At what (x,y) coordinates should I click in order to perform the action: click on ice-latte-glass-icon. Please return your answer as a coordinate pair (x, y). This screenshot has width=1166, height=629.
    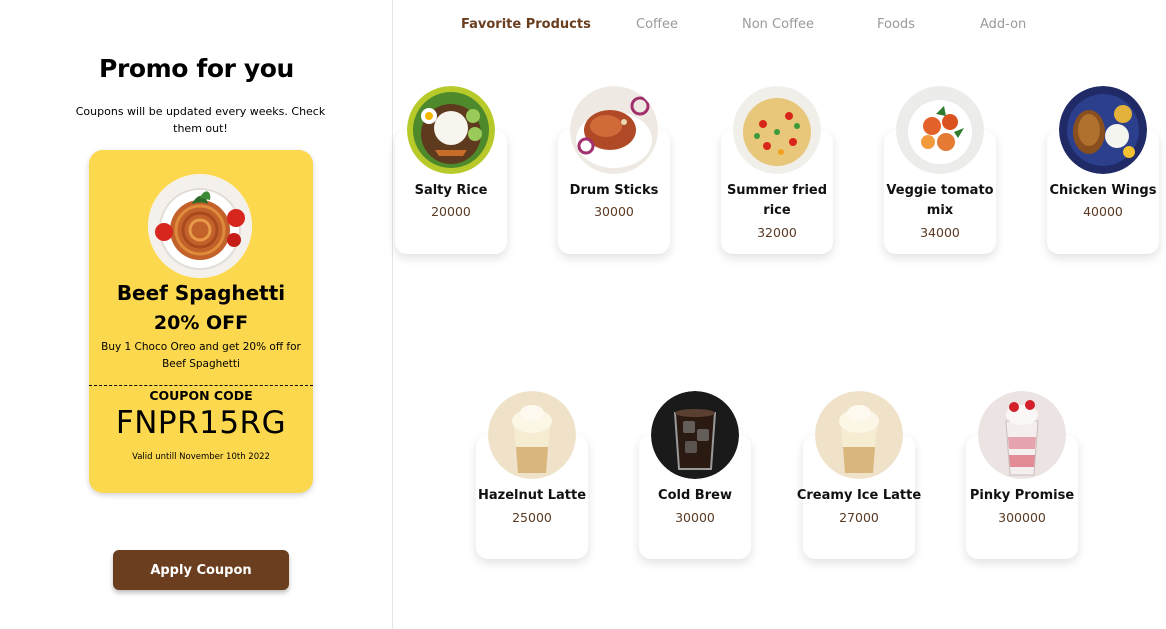
    Looking at the image, I should click on (859, 435).